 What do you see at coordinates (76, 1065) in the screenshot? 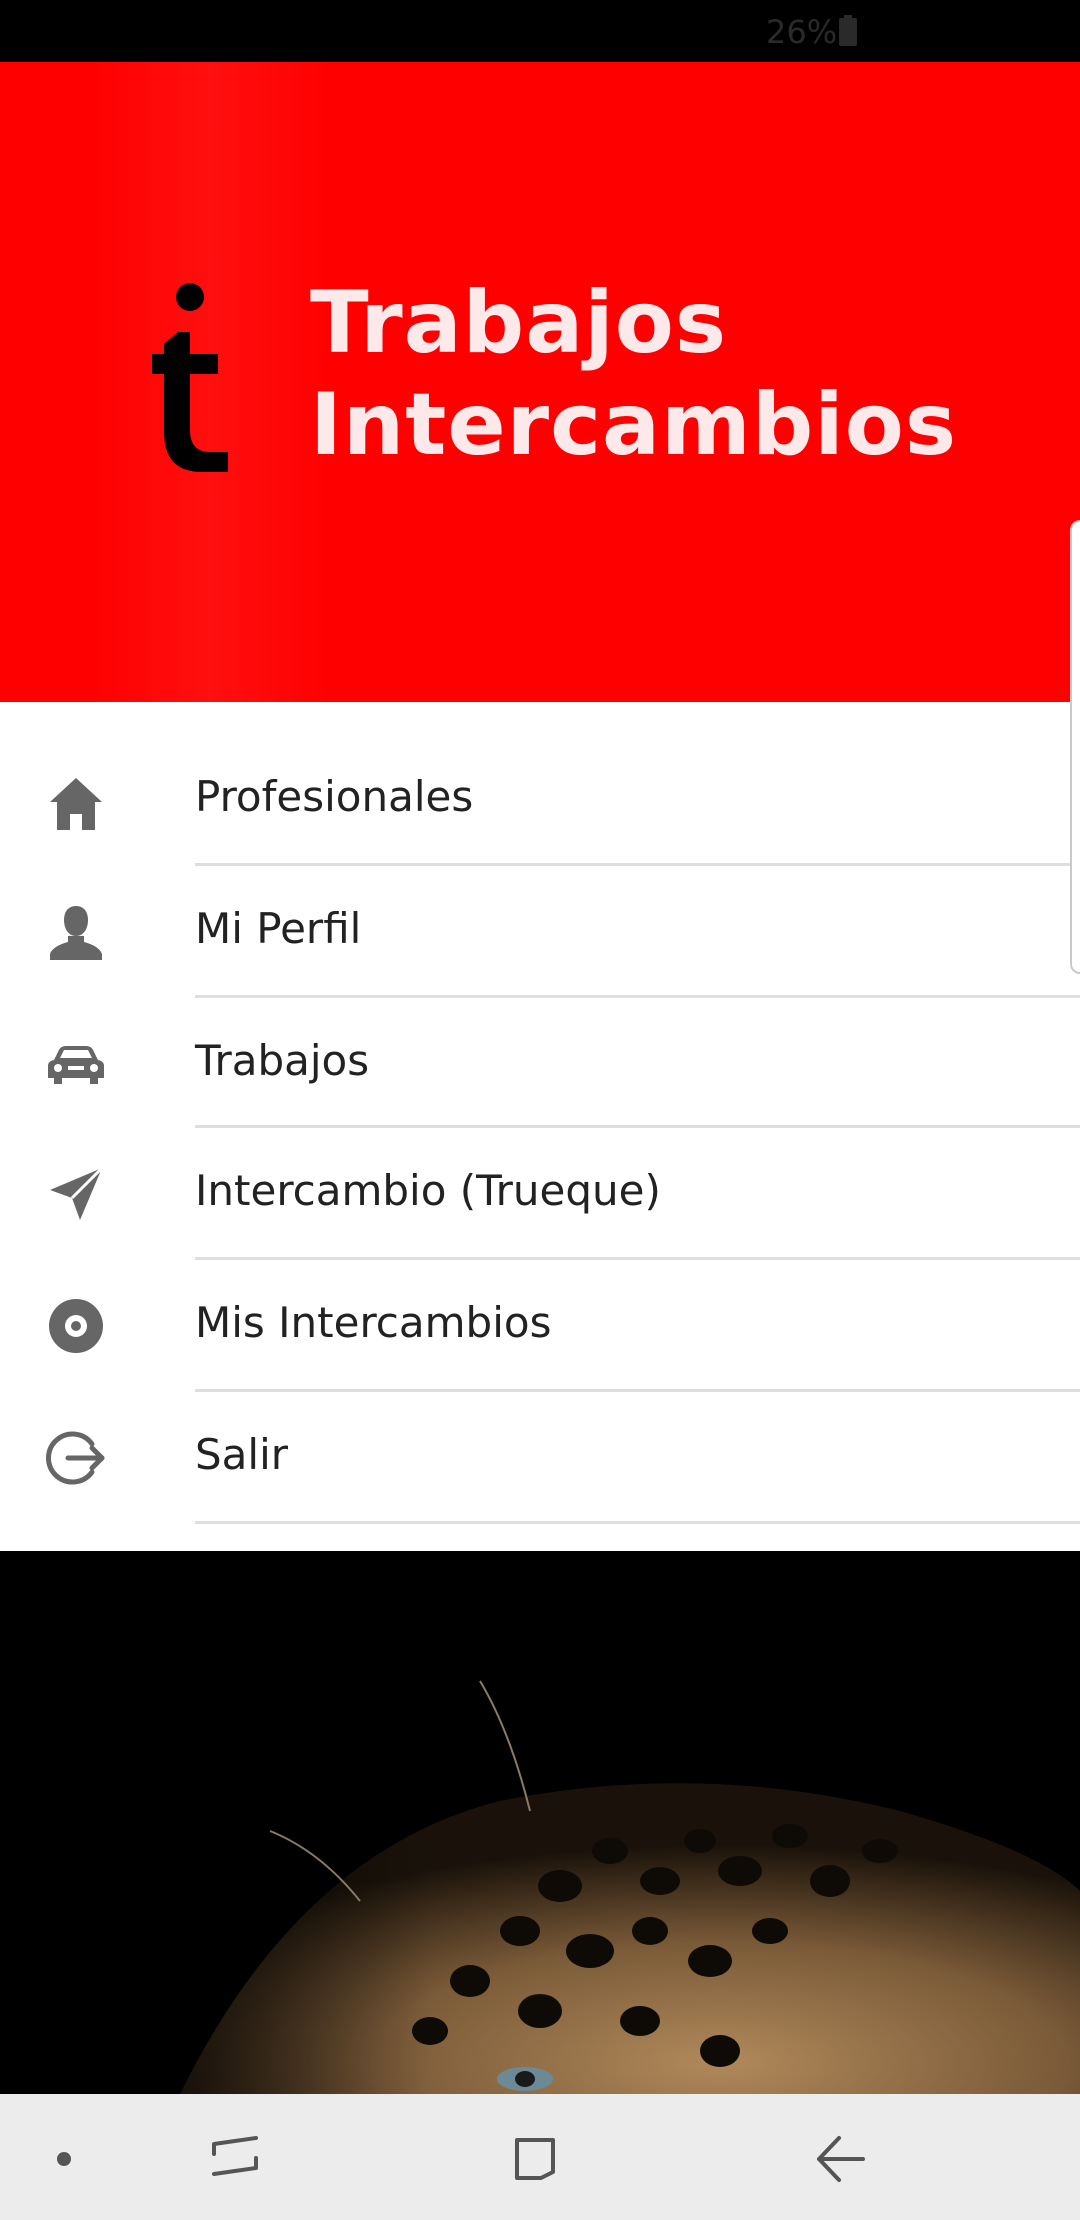
I see `car-icon` at bounding box center [76, 1065].